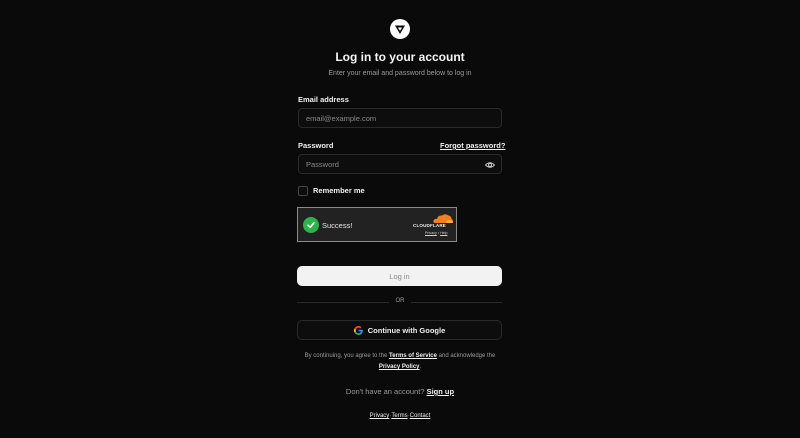  Describe the element at coordinates (303, 191) in the screenshot. I see `remember-me-checkbox` at that location.